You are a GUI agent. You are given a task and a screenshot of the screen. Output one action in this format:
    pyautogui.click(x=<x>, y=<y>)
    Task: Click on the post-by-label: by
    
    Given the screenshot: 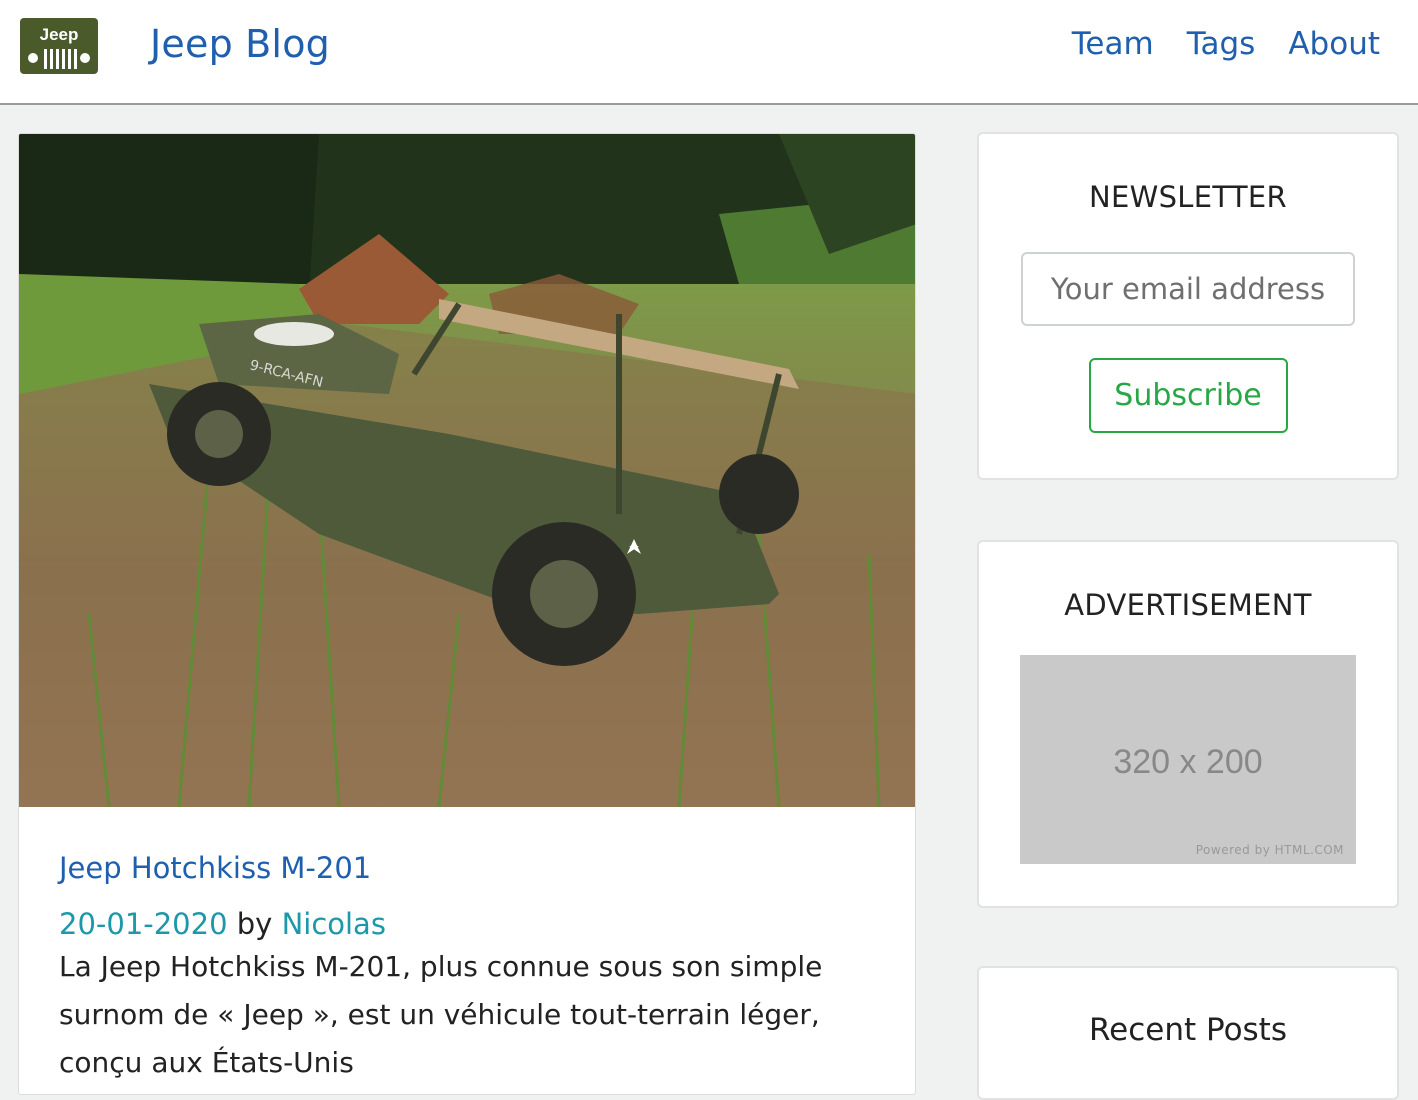 What is the action you would take?
    pyautogui.click(x=254, y=924)
    